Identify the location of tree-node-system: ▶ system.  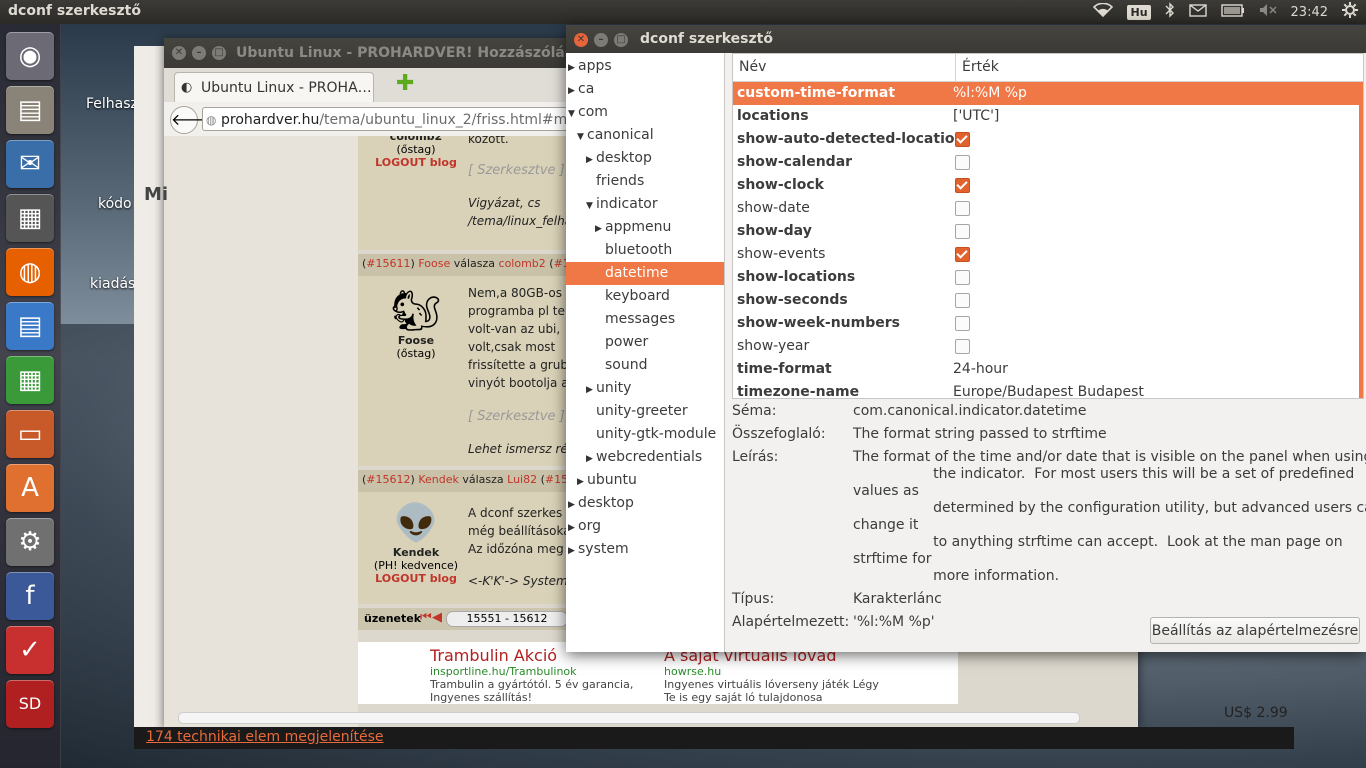
(645, 550).